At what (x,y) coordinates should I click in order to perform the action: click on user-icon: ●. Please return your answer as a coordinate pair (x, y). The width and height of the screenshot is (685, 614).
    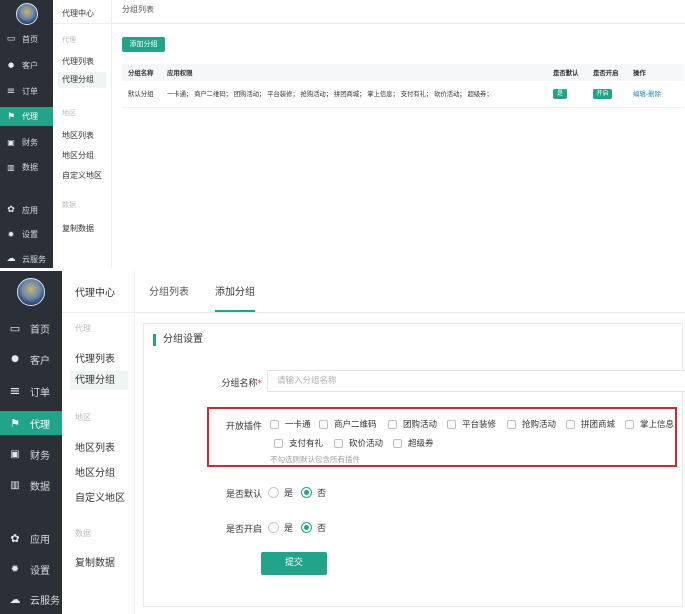
    Looking at the image, I should click on (15, 359).